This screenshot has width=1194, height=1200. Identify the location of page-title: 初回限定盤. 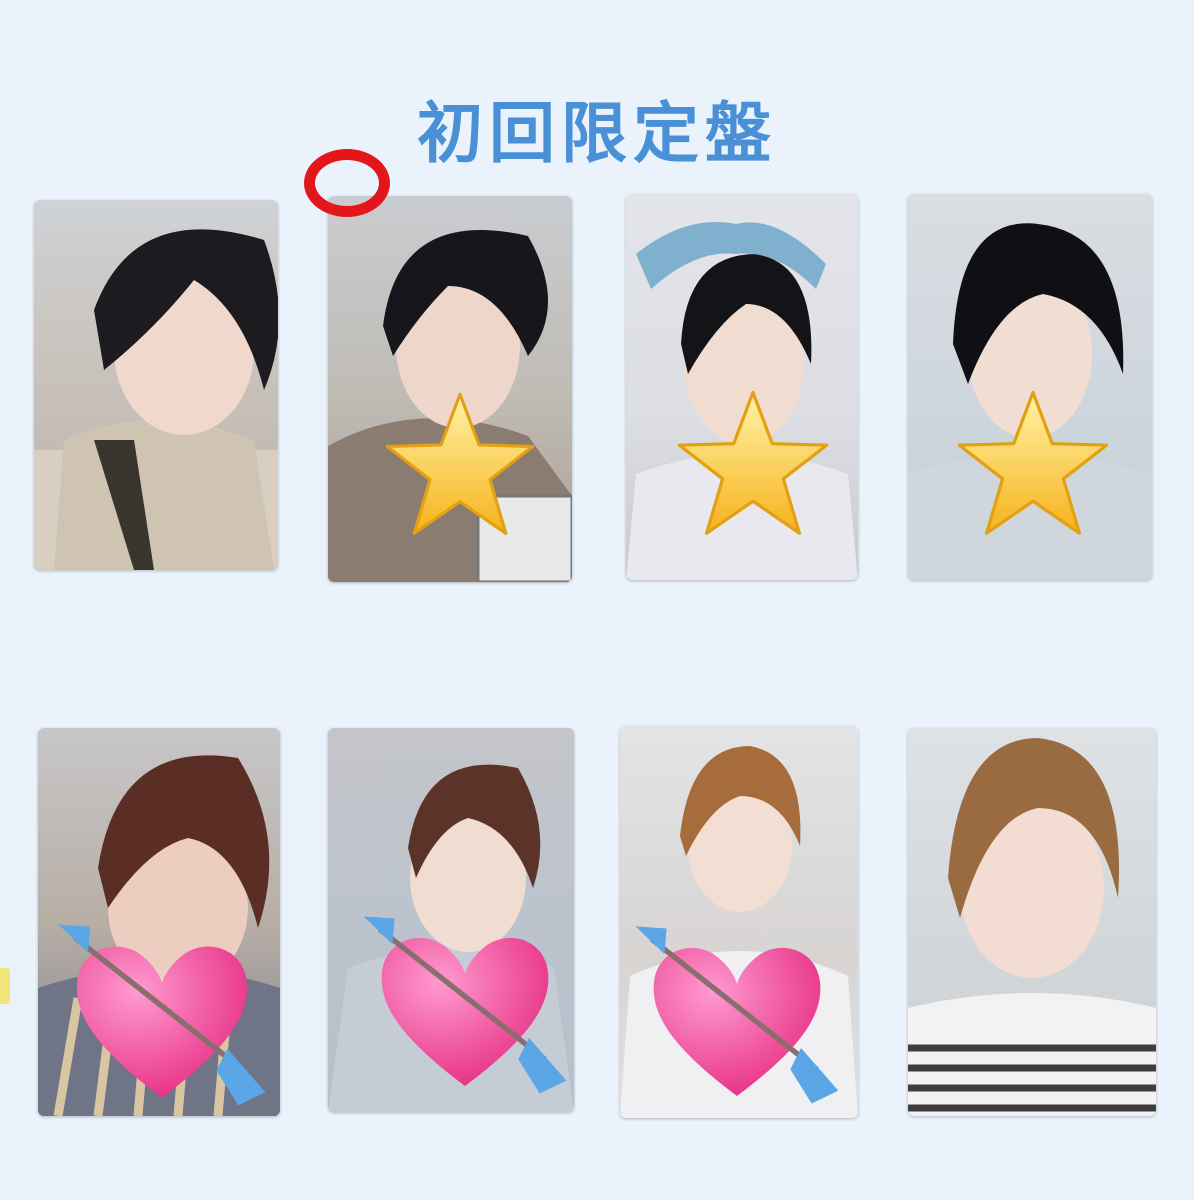
(597, 133).